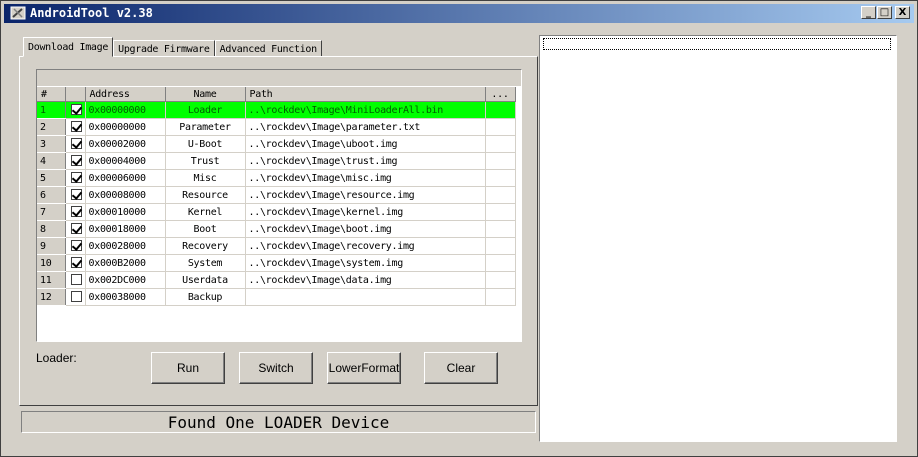  I want to click on row-path: ..\rockdev\Image\data.img, so click(365, 280).